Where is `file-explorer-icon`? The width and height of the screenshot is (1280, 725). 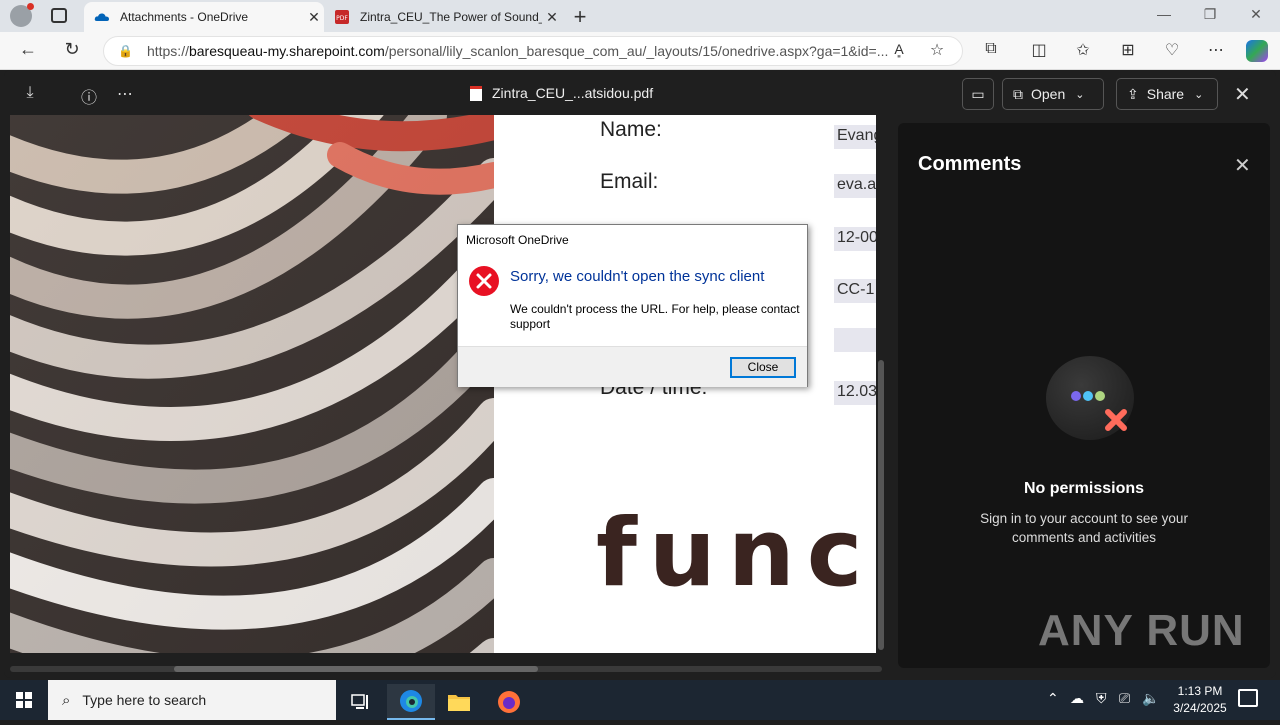
file-explorer-icon is located at coordinates (459, 702).